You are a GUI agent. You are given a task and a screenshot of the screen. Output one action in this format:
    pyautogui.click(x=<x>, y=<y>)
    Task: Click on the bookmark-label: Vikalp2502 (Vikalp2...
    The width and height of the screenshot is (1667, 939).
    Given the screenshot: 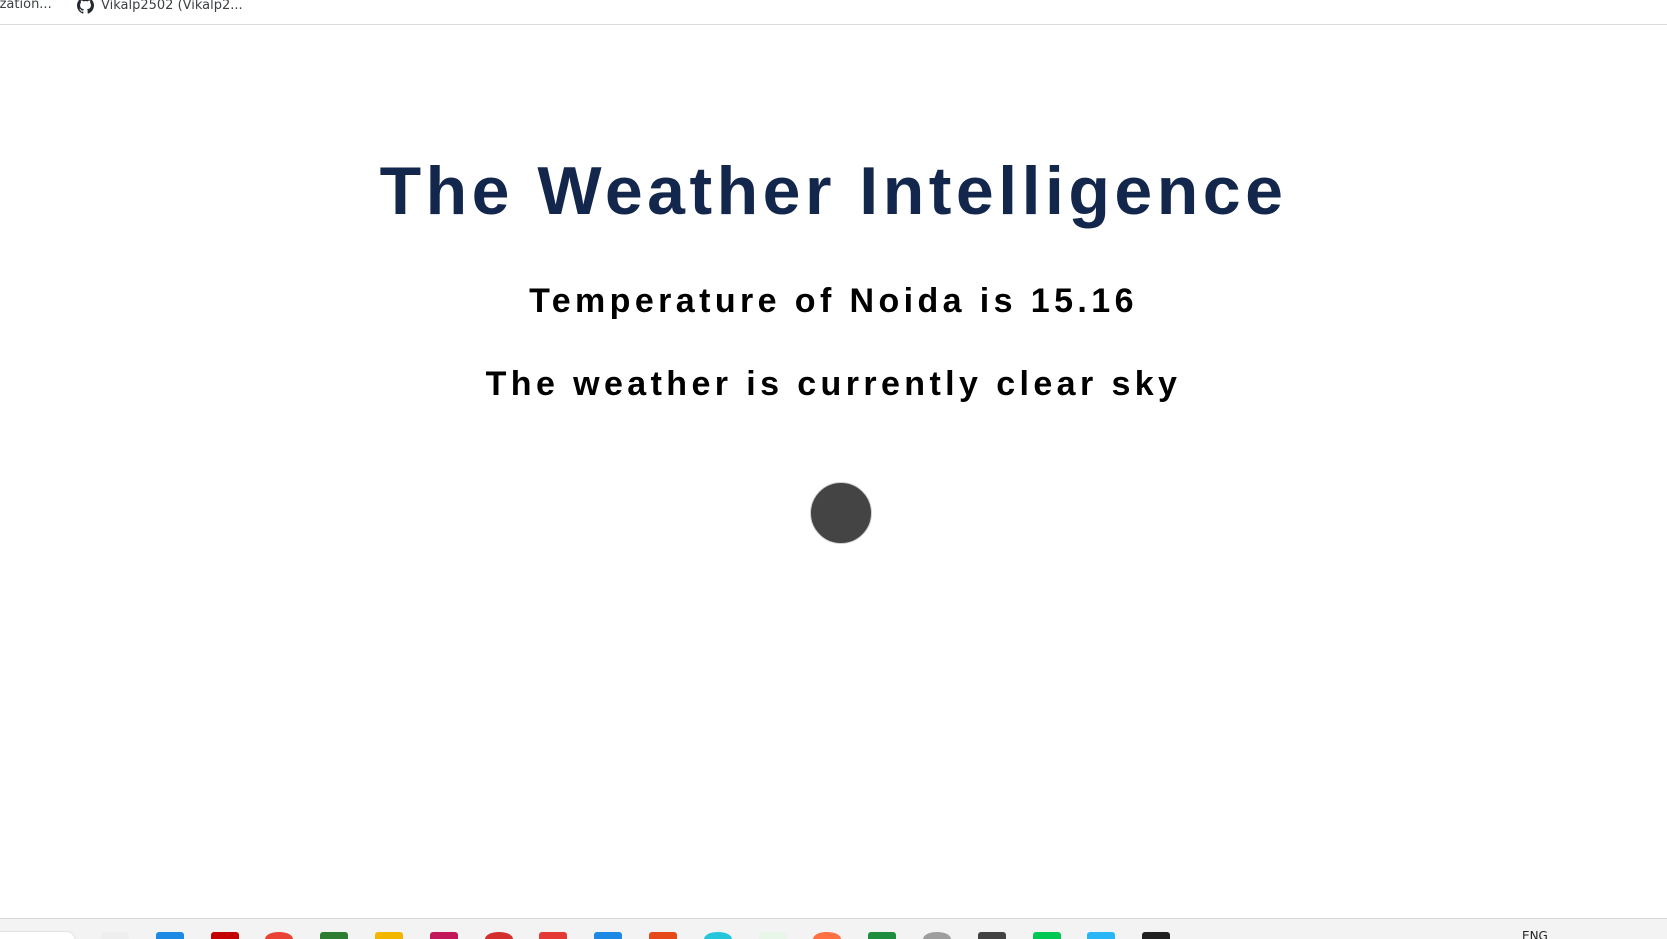 What is the action you would take?
    pyautogui.click(x=172, y=6)
    